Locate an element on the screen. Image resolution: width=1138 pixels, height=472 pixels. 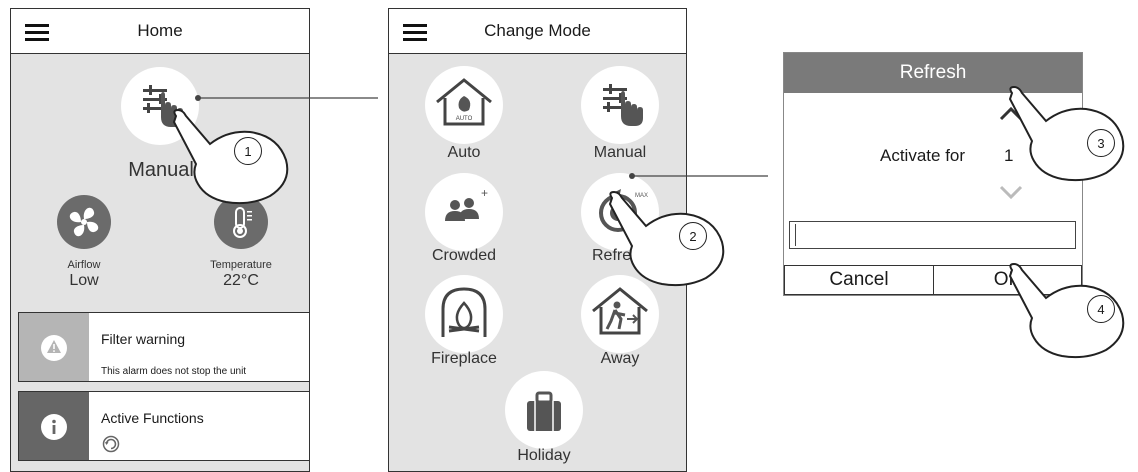
mode-crowded-button: + is located at coordinates (464, 212).